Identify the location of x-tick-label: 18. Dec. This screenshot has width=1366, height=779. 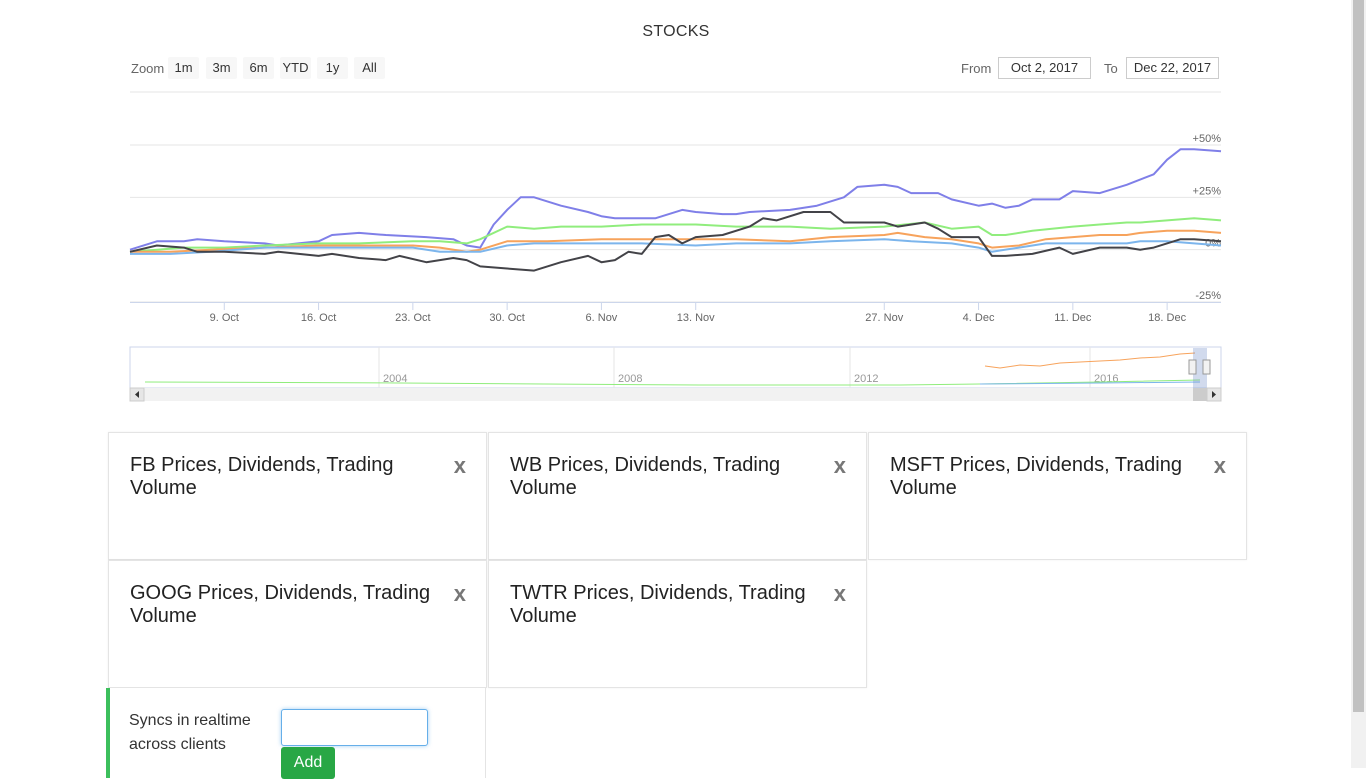
(1167, 318).